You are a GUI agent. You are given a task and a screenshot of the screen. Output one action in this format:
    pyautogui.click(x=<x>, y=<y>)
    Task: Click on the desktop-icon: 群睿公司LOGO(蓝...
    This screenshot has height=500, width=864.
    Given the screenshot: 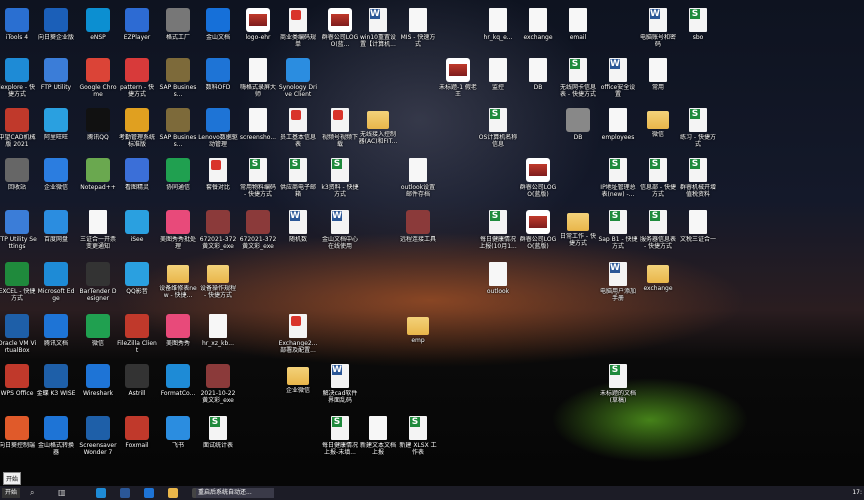 What is the action you would take?
    pyautogui.click(x=340, y=28)
    